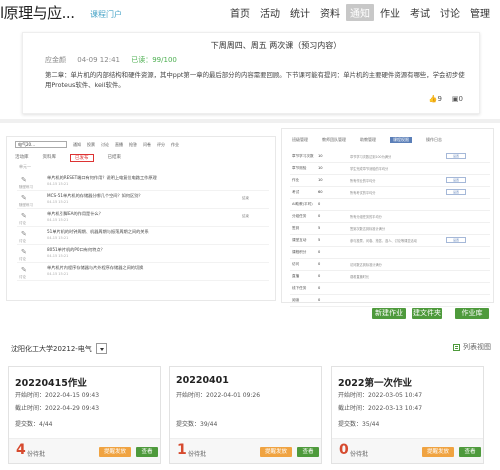 The width and height of the screenshot is (500, 470). I want to click on activity-tab: 资料库, so click(50, 158).